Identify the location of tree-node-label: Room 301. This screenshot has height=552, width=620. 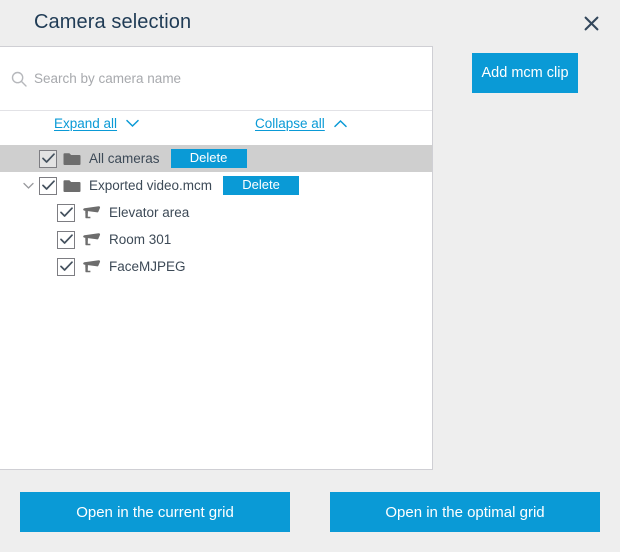
(140, 239).